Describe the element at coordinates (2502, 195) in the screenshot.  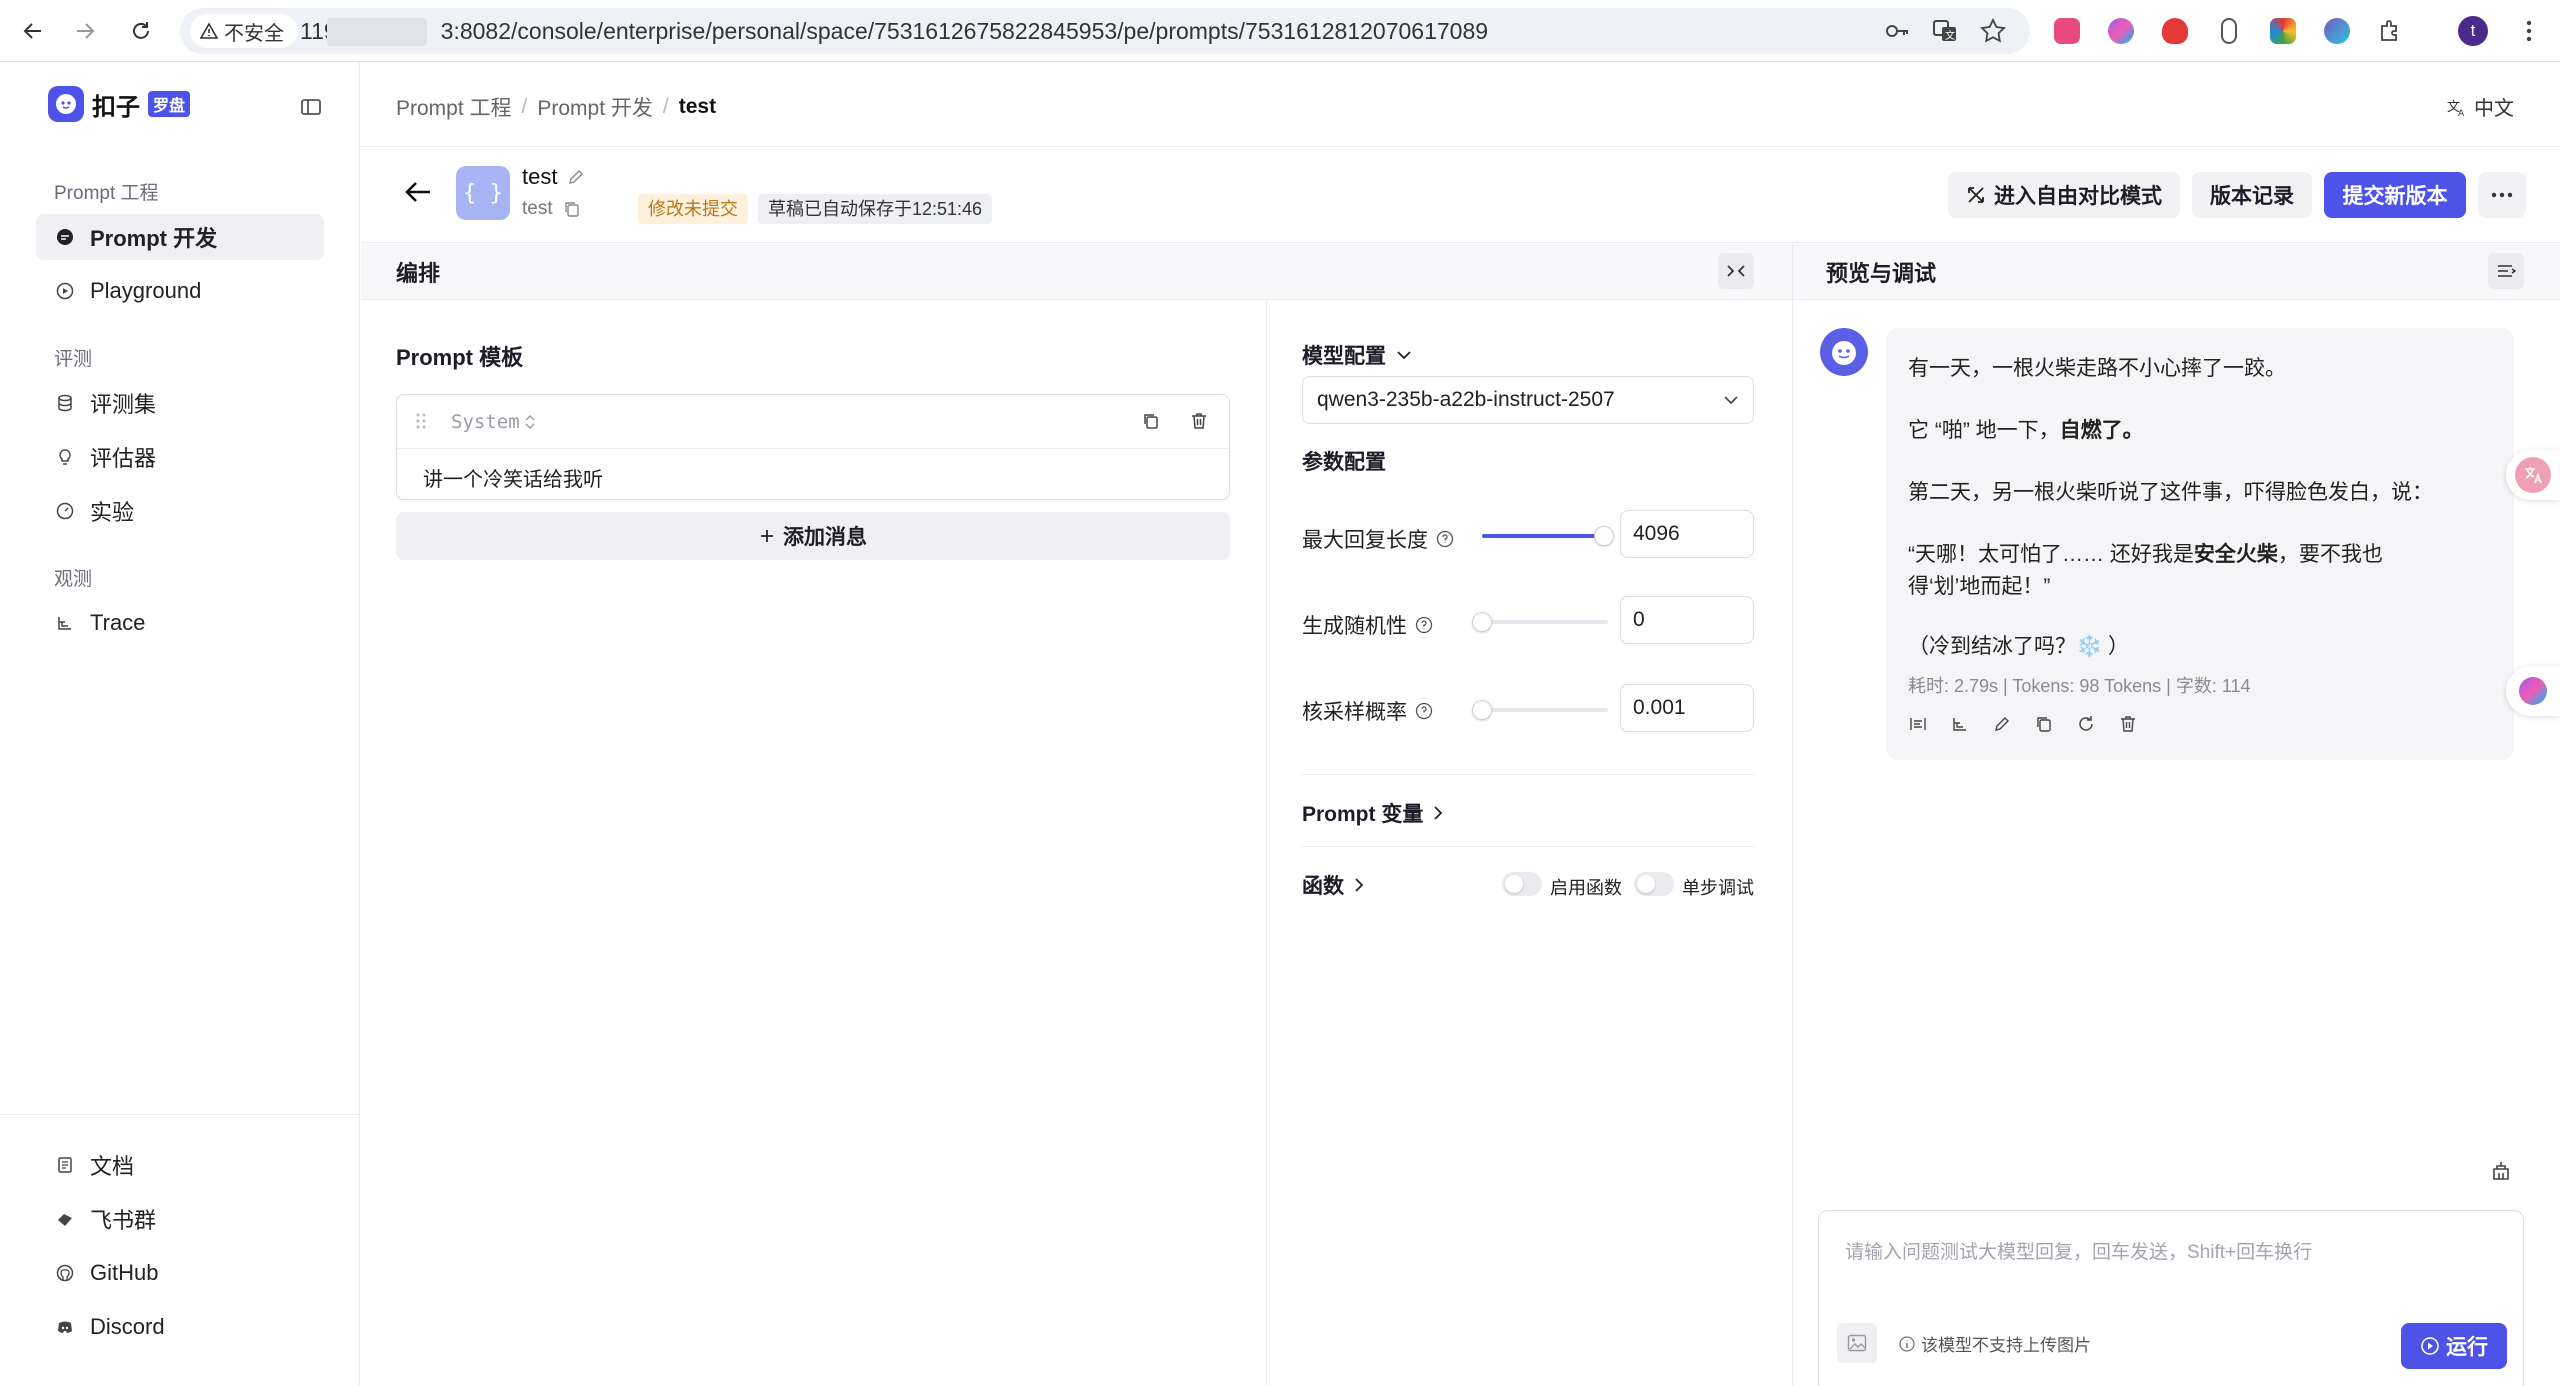
I see `more-options-button` at that location.